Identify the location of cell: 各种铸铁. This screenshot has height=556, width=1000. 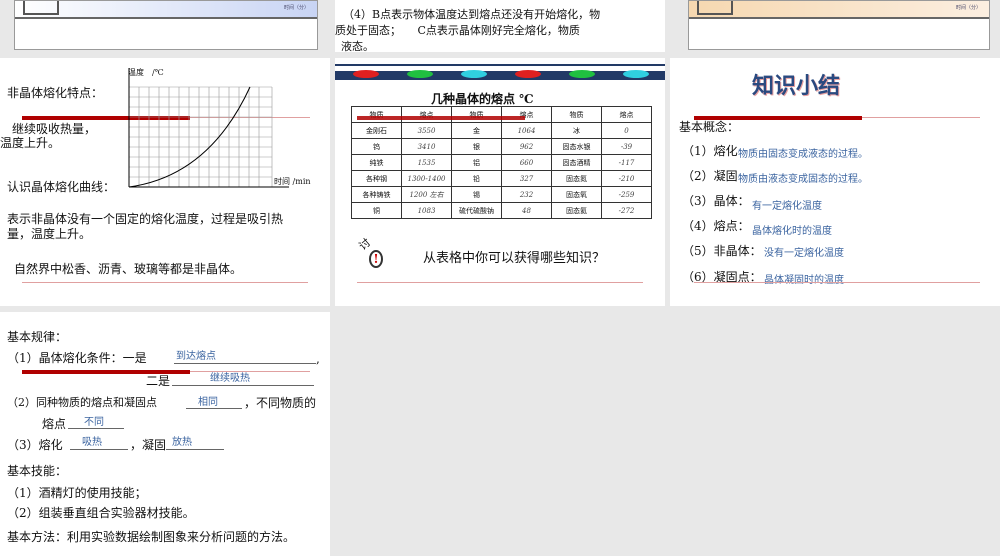
(376, 194).